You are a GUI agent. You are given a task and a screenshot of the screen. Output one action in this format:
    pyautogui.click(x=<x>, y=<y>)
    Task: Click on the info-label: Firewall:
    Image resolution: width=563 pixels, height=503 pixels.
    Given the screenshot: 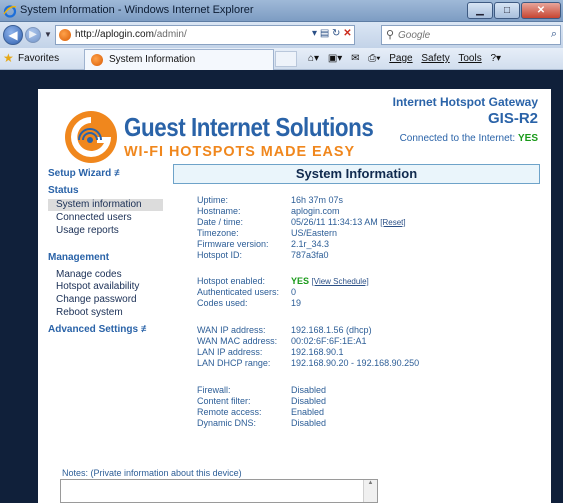 What is the action you would take?
    pyautogui.click(x=214, y=390)
    